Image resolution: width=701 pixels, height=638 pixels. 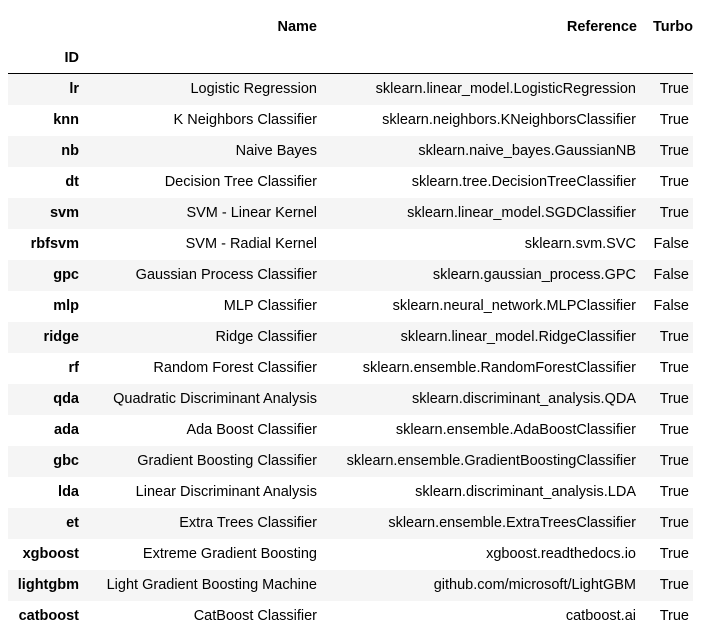 I want to click on column-header-turbo: Turbo, so click(x=673, y=26).